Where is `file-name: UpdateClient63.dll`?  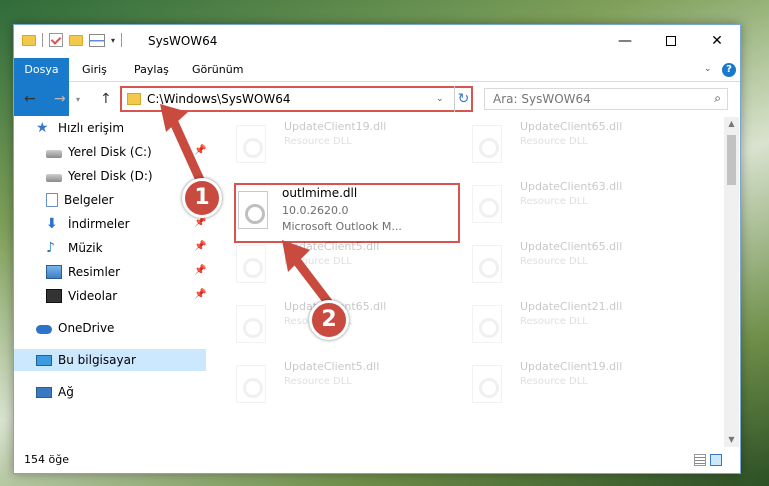
file-name: UpdateClient63.dll is located at coordinates (571, 186).